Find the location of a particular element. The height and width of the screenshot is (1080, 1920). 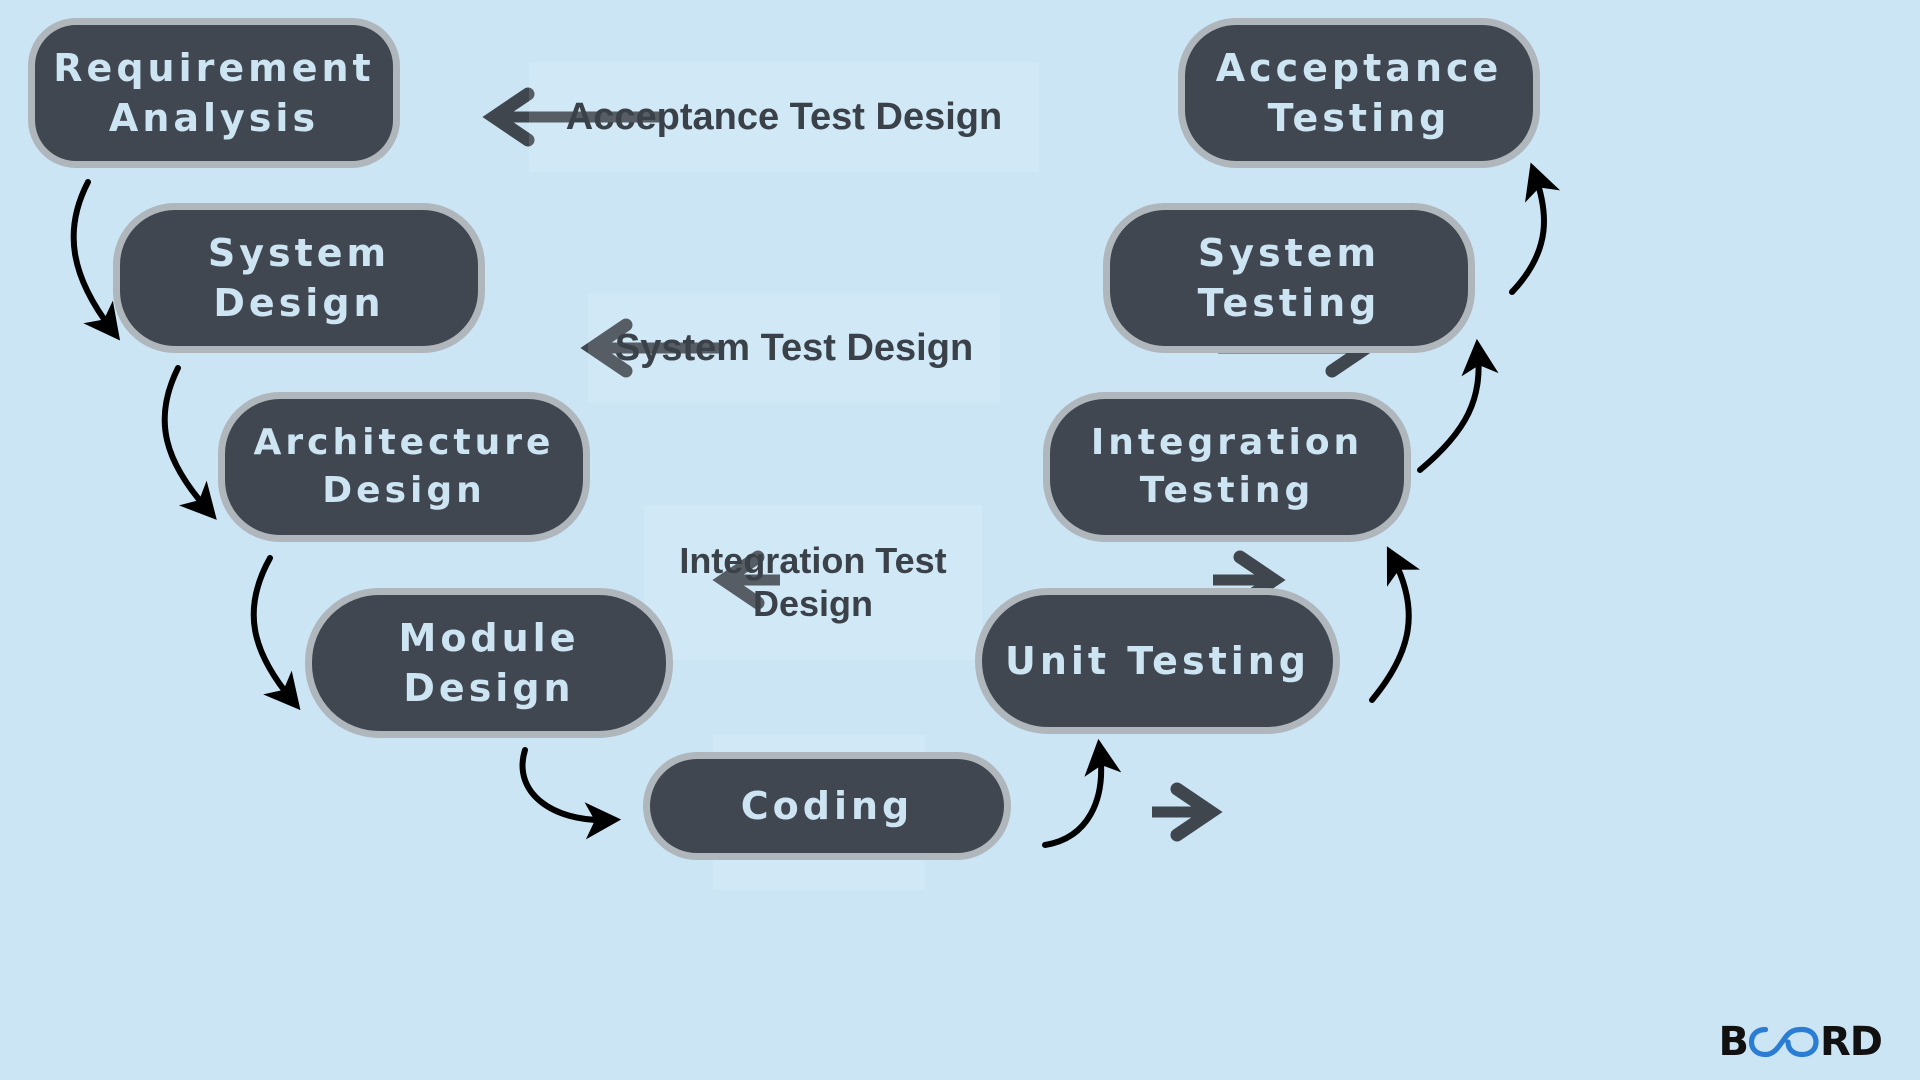

node-architecture-design: Architecture Design is located at coordinates (404, 467).